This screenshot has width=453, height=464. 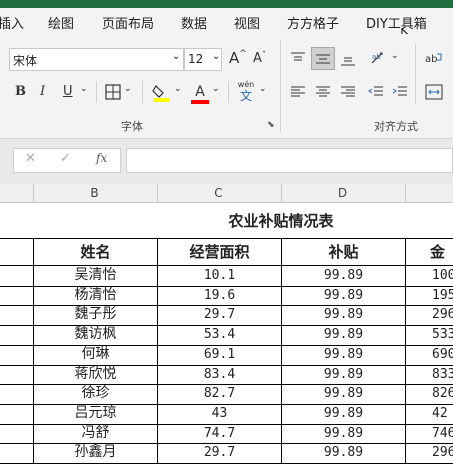 I want to click on decrease-indent-icon, so click(x=375, y=91).